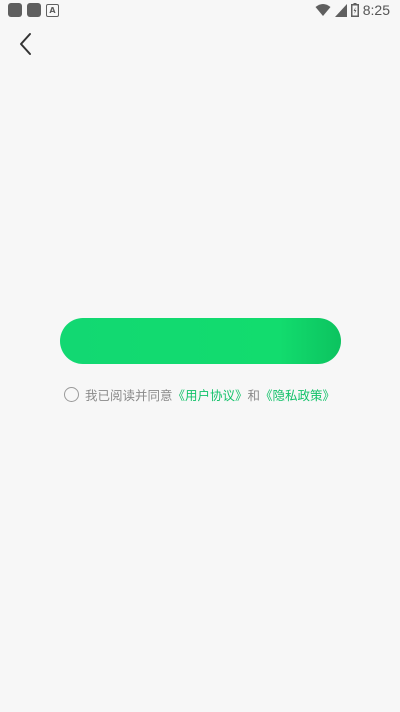 Image resolution: width=400 pixels, height=712 pixels. What do you see at coordinates (340, 10) in the screenshot?
I see `signal-icon` at bounding box center [340, 10].